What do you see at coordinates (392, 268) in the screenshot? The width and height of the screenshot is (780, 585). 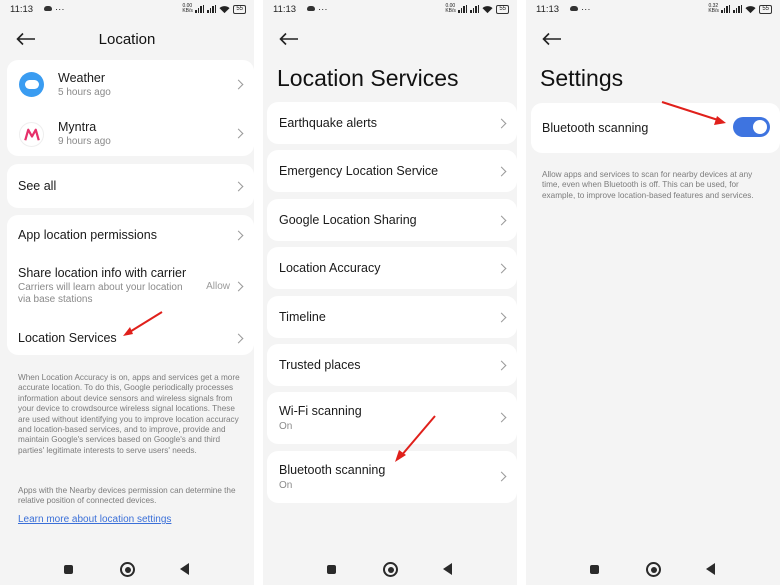 I see `list-item-location-accuracy: Location Accuracy` at bounding box center [392, 268].